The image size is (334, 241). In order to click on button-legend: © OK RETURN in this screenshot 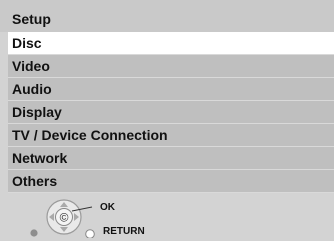, I will do `click(100, 216)`.